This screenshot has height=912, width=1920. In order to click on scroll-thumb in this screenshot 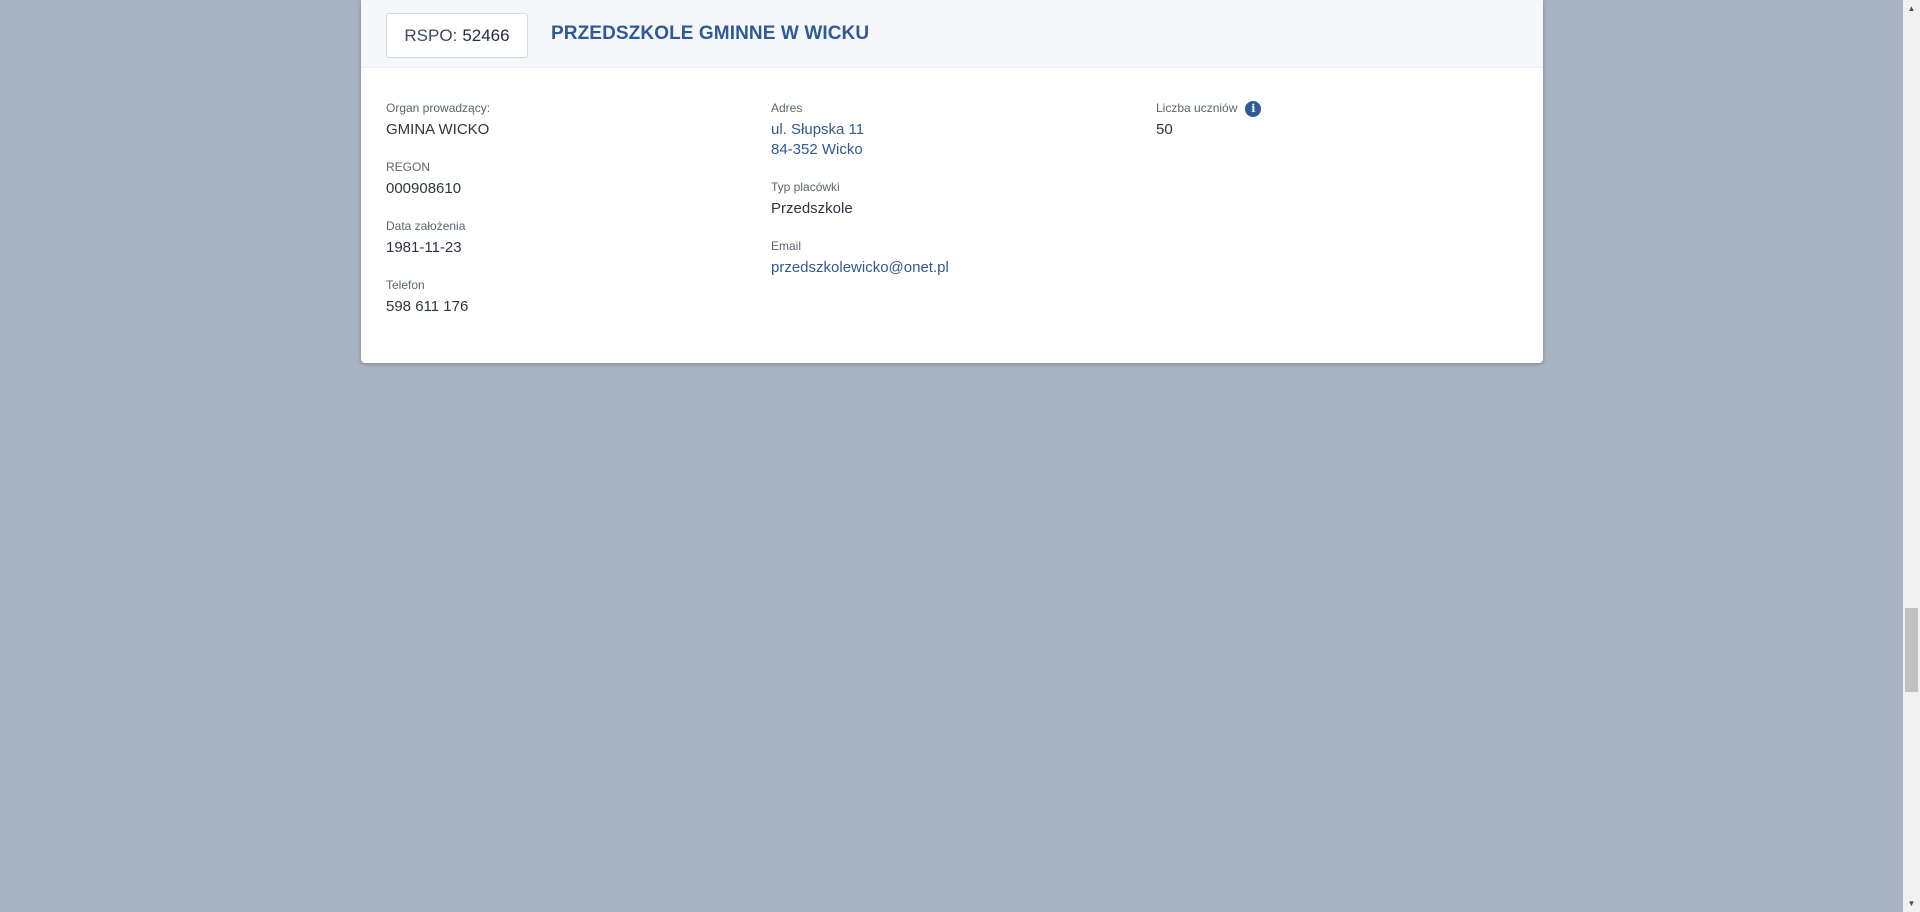, I will do `click(1911, 650)`.